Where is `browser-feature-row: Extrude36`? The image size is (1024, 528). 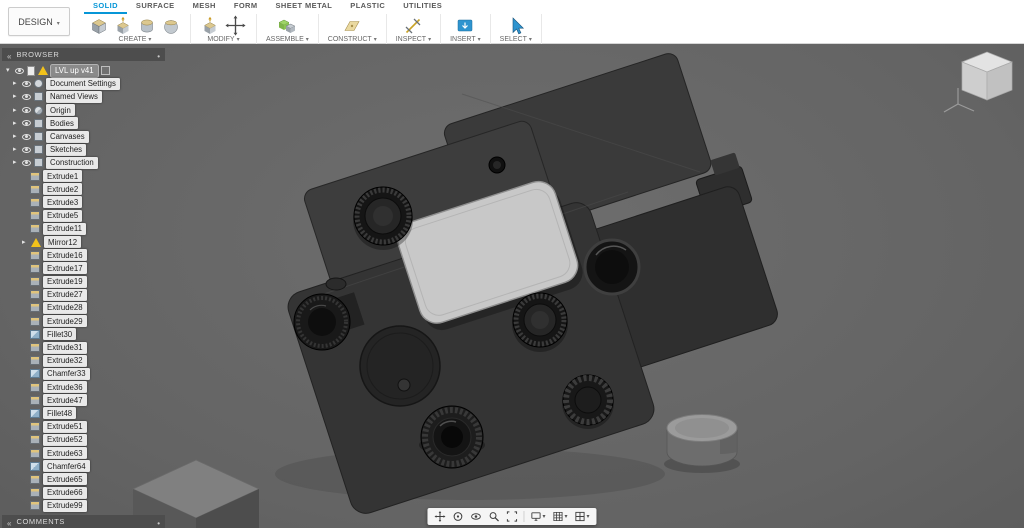
browser-feature-row: Extrude36 is located at coordinates (83, 387).